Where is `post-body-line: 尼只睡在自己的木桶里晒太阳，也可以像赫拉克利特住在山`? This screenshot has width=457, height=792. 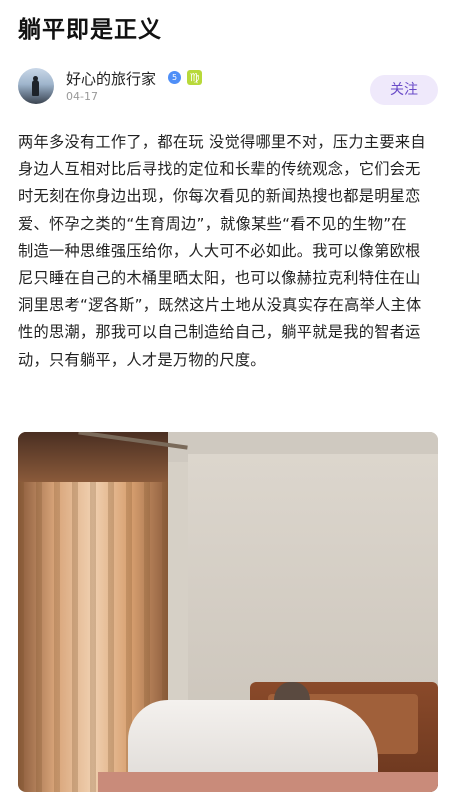
post-body-line: 尼只睡在自己的木桶里晒太阳，也可以像赫拉克利特住在山 is located at coordinates (219, 278).